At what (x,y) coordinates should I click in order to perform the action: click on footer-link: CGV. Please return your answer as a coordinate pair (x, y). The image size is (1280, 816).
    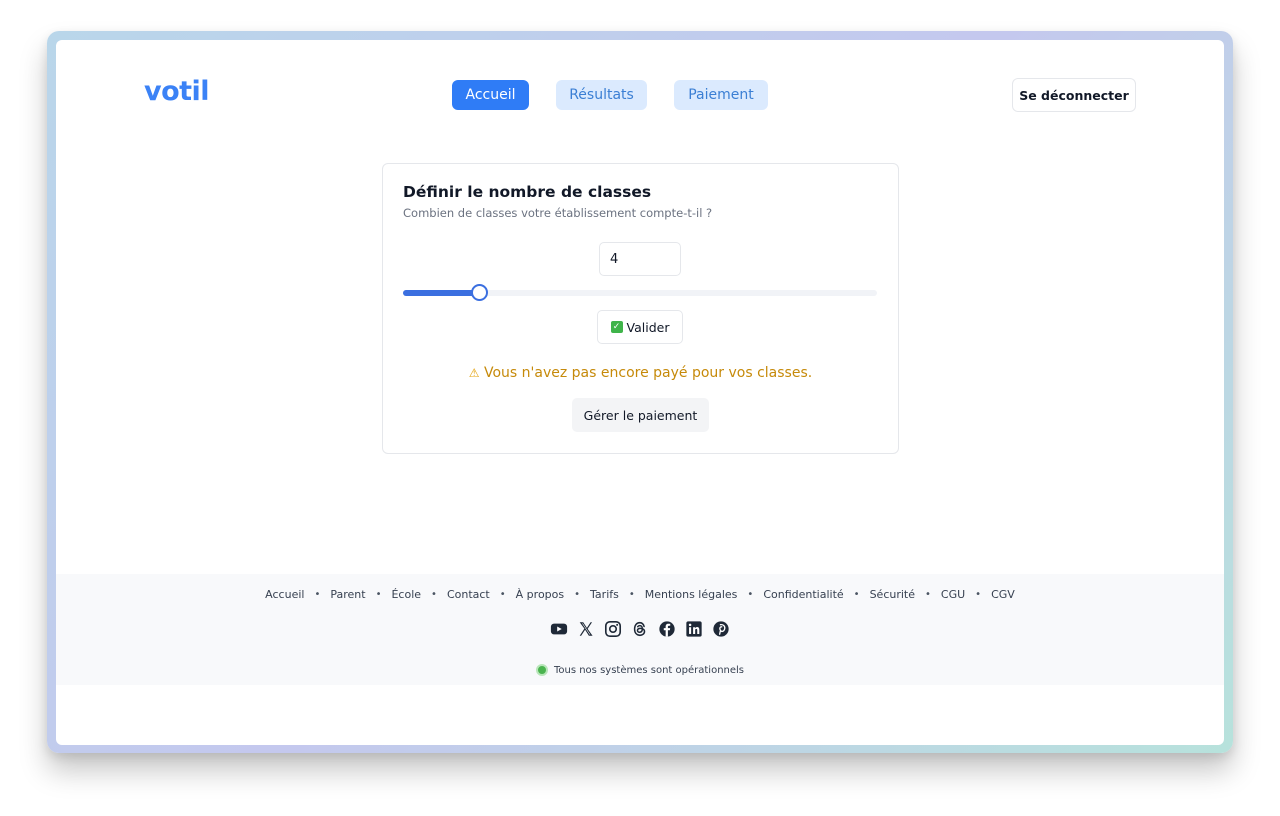
    Looking at the image, I should click on (1003, 594).